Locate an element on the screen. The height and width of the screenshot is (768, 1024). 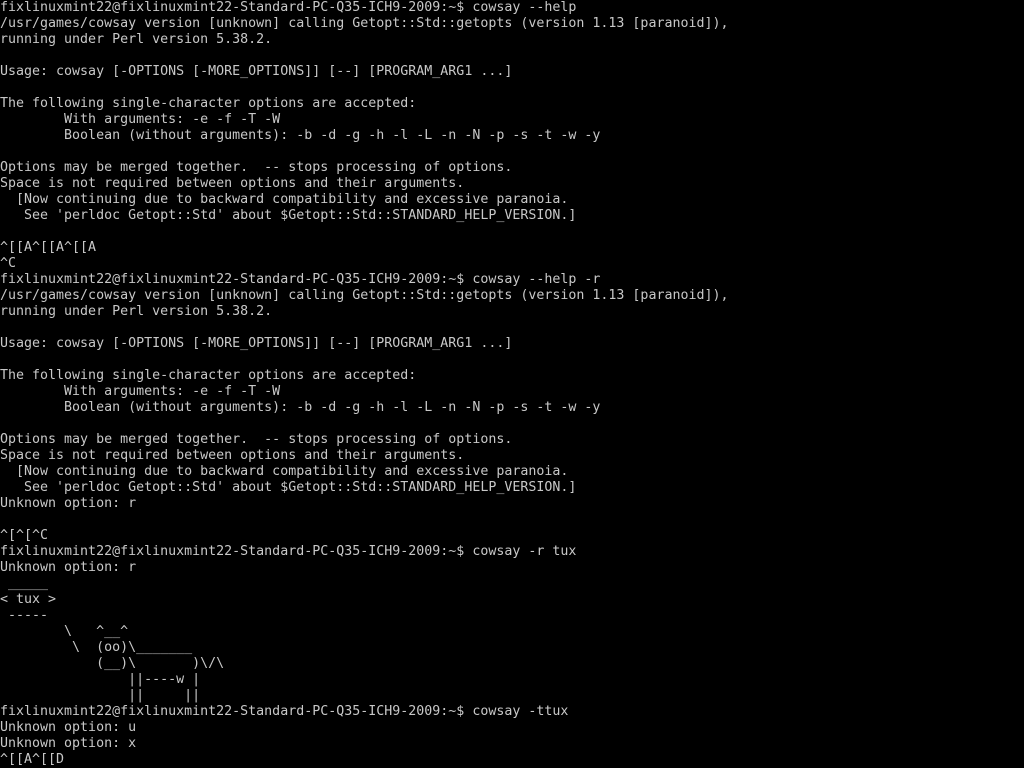
output-line: < tux > is located at coordinates (28, 599).